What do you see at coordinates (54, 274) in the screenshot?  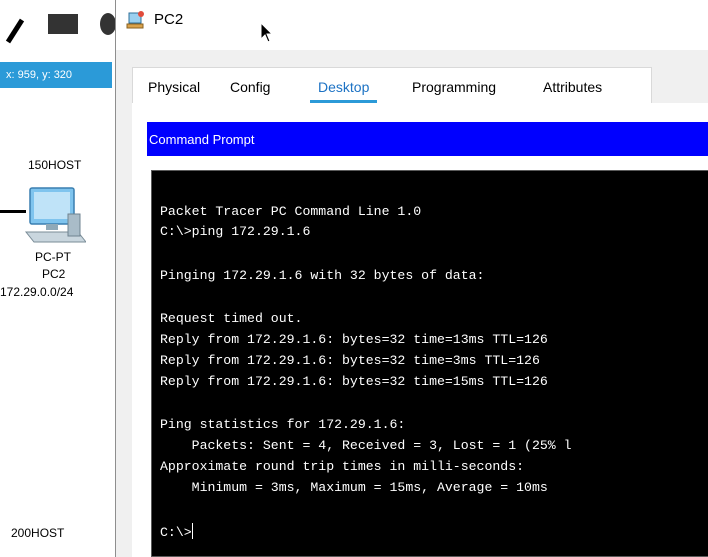 I see `device-name-label: PC2` at bounding box center [54, 274].